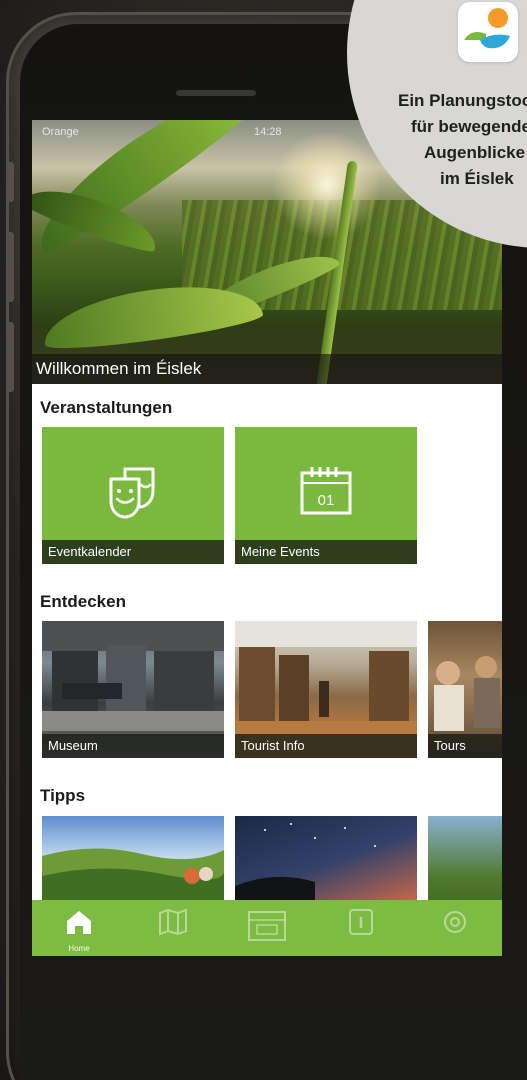  Describe the element at coordinates (465, 689) in the screenshot. I see `tile-tours: Tours` at that location.